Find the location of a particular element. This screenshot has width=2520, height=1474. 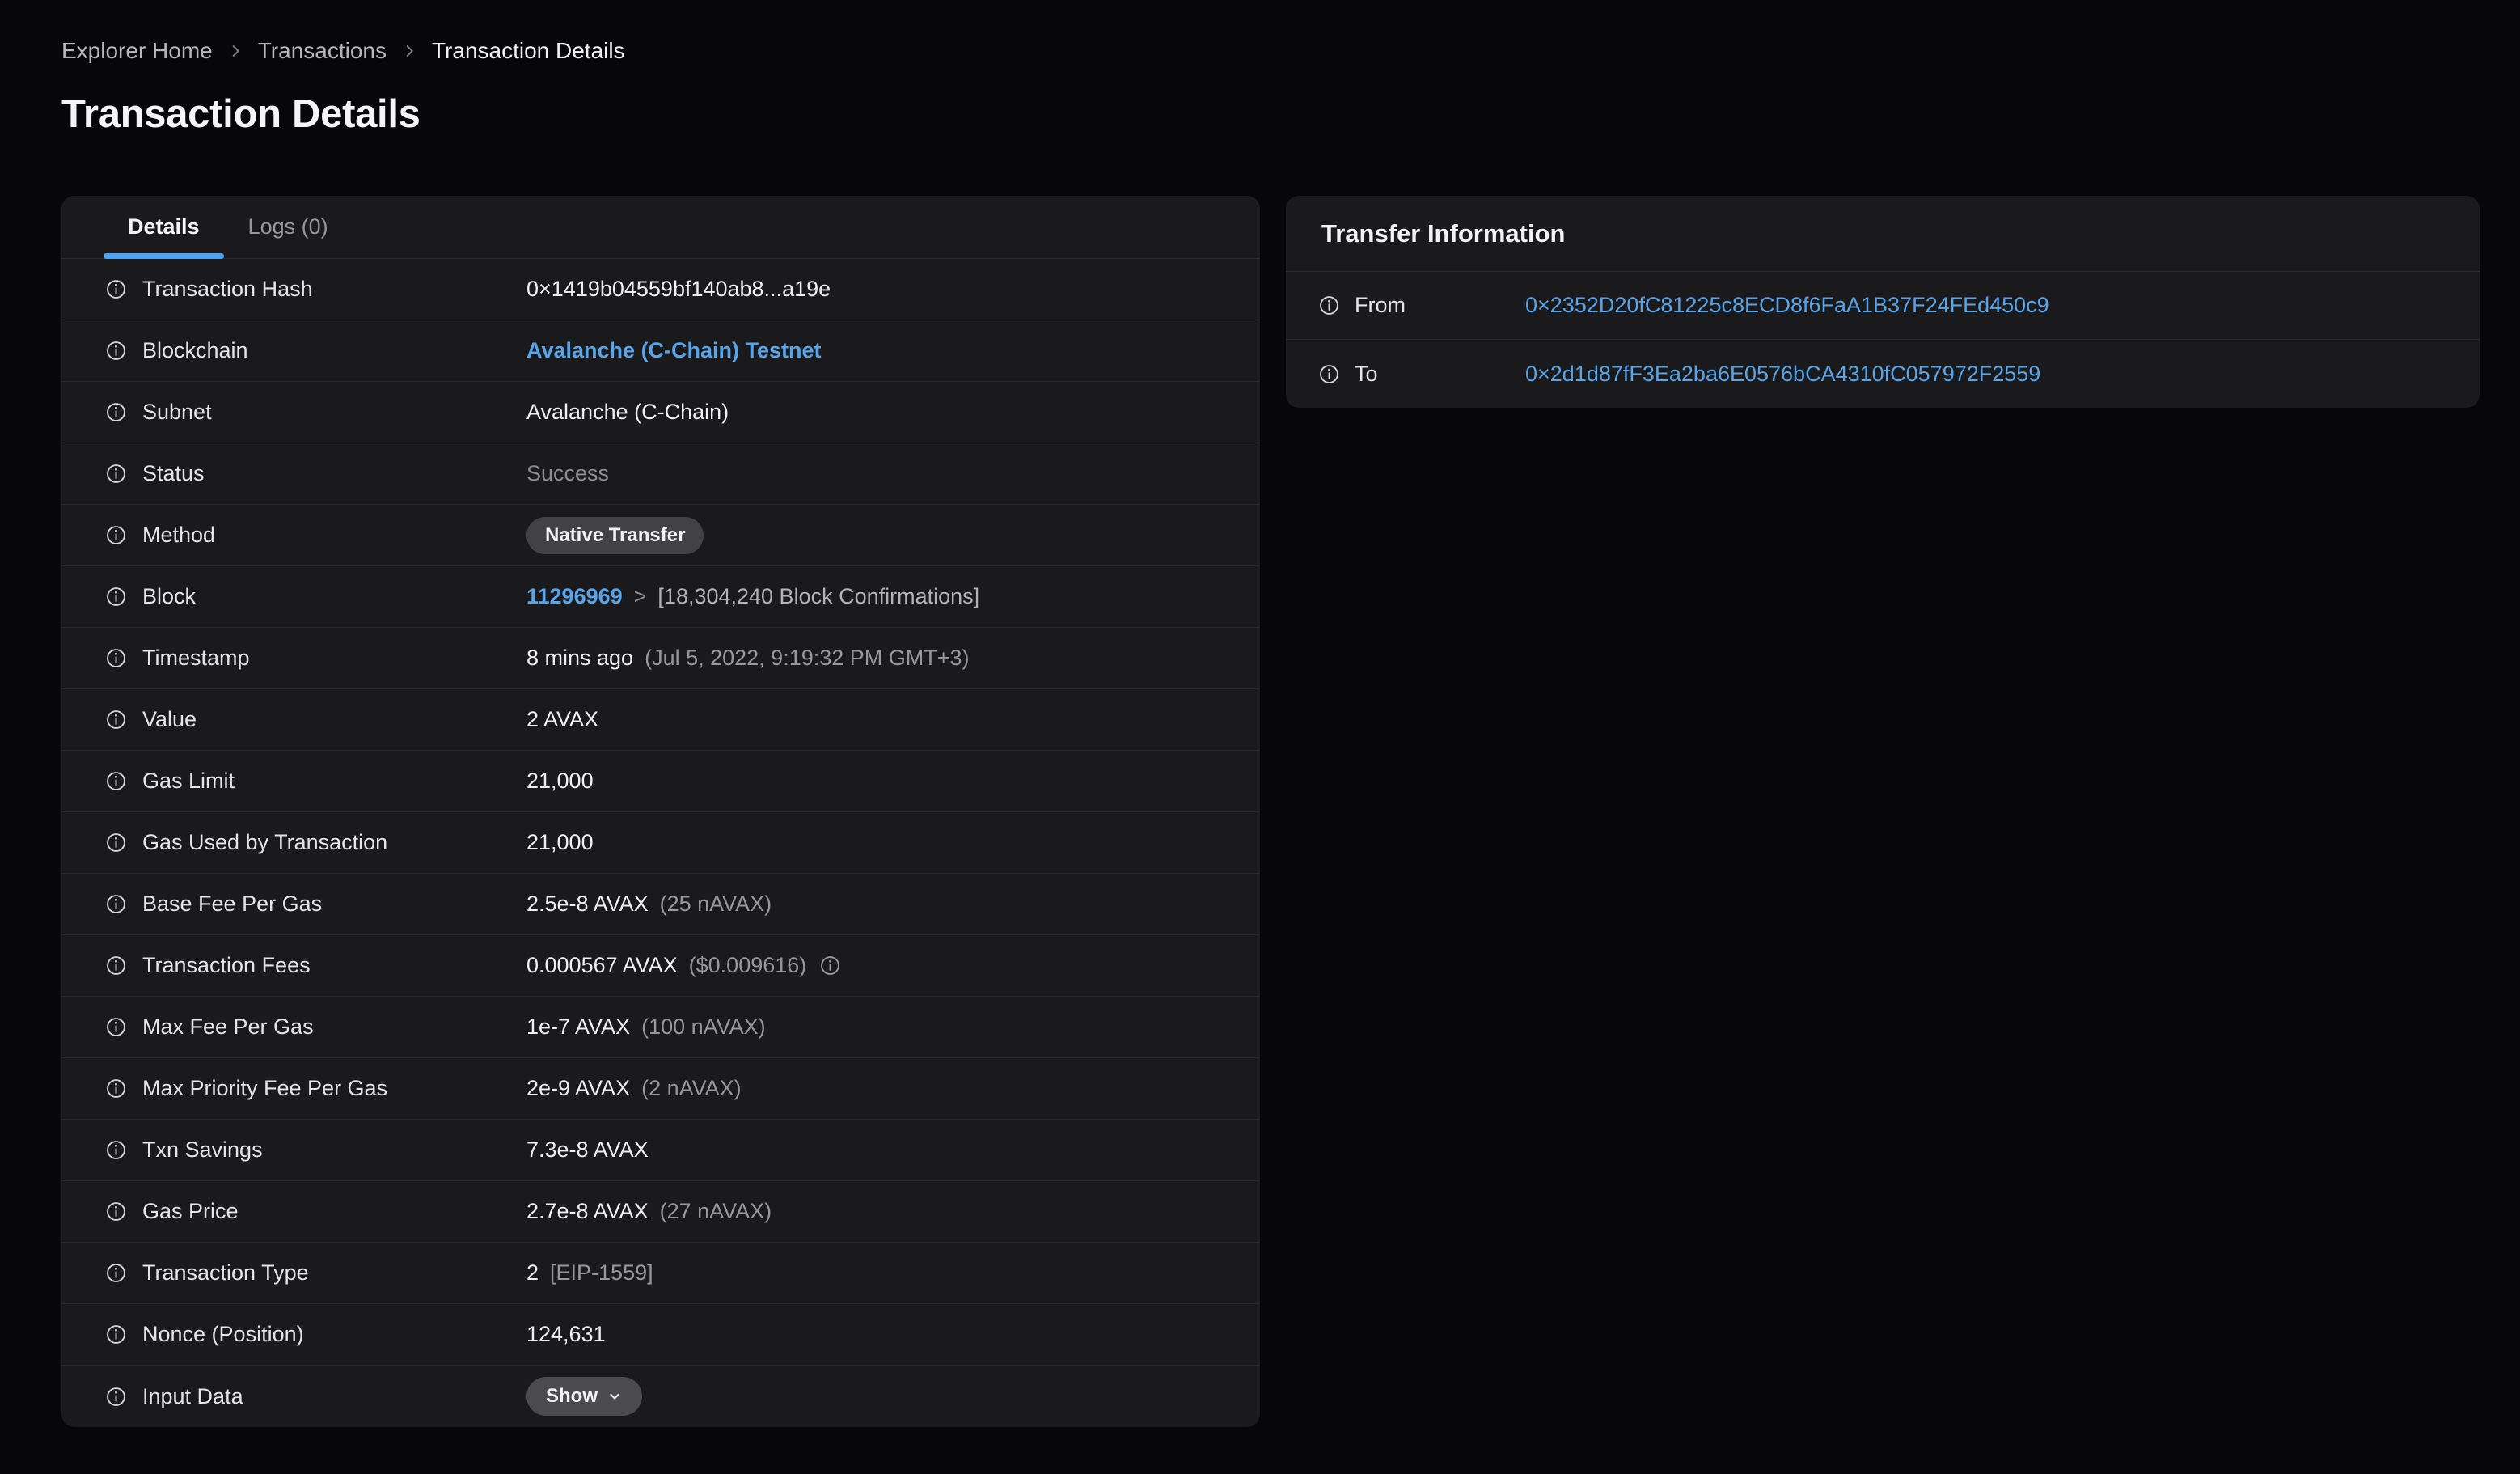

row-label-value: Value is located at coordinates (169, 719).